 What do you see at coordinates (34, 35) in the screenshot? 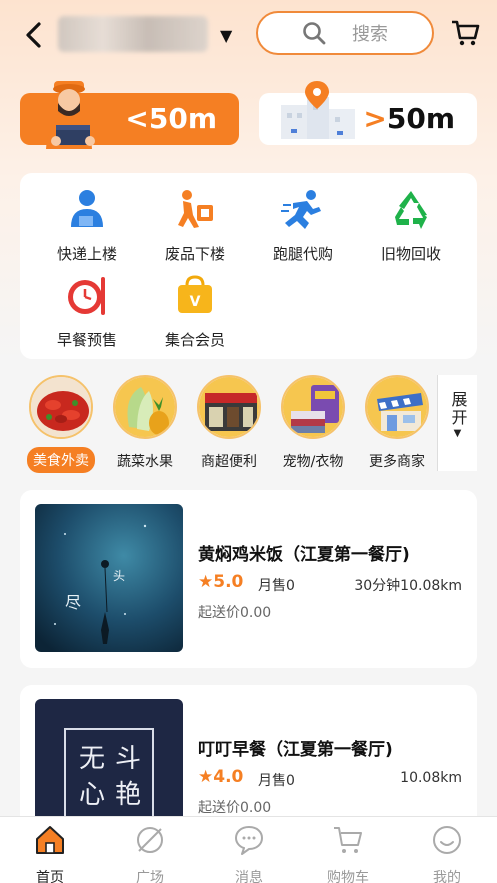
I see `back-arrow-icon` at bounding box center [34, 35].